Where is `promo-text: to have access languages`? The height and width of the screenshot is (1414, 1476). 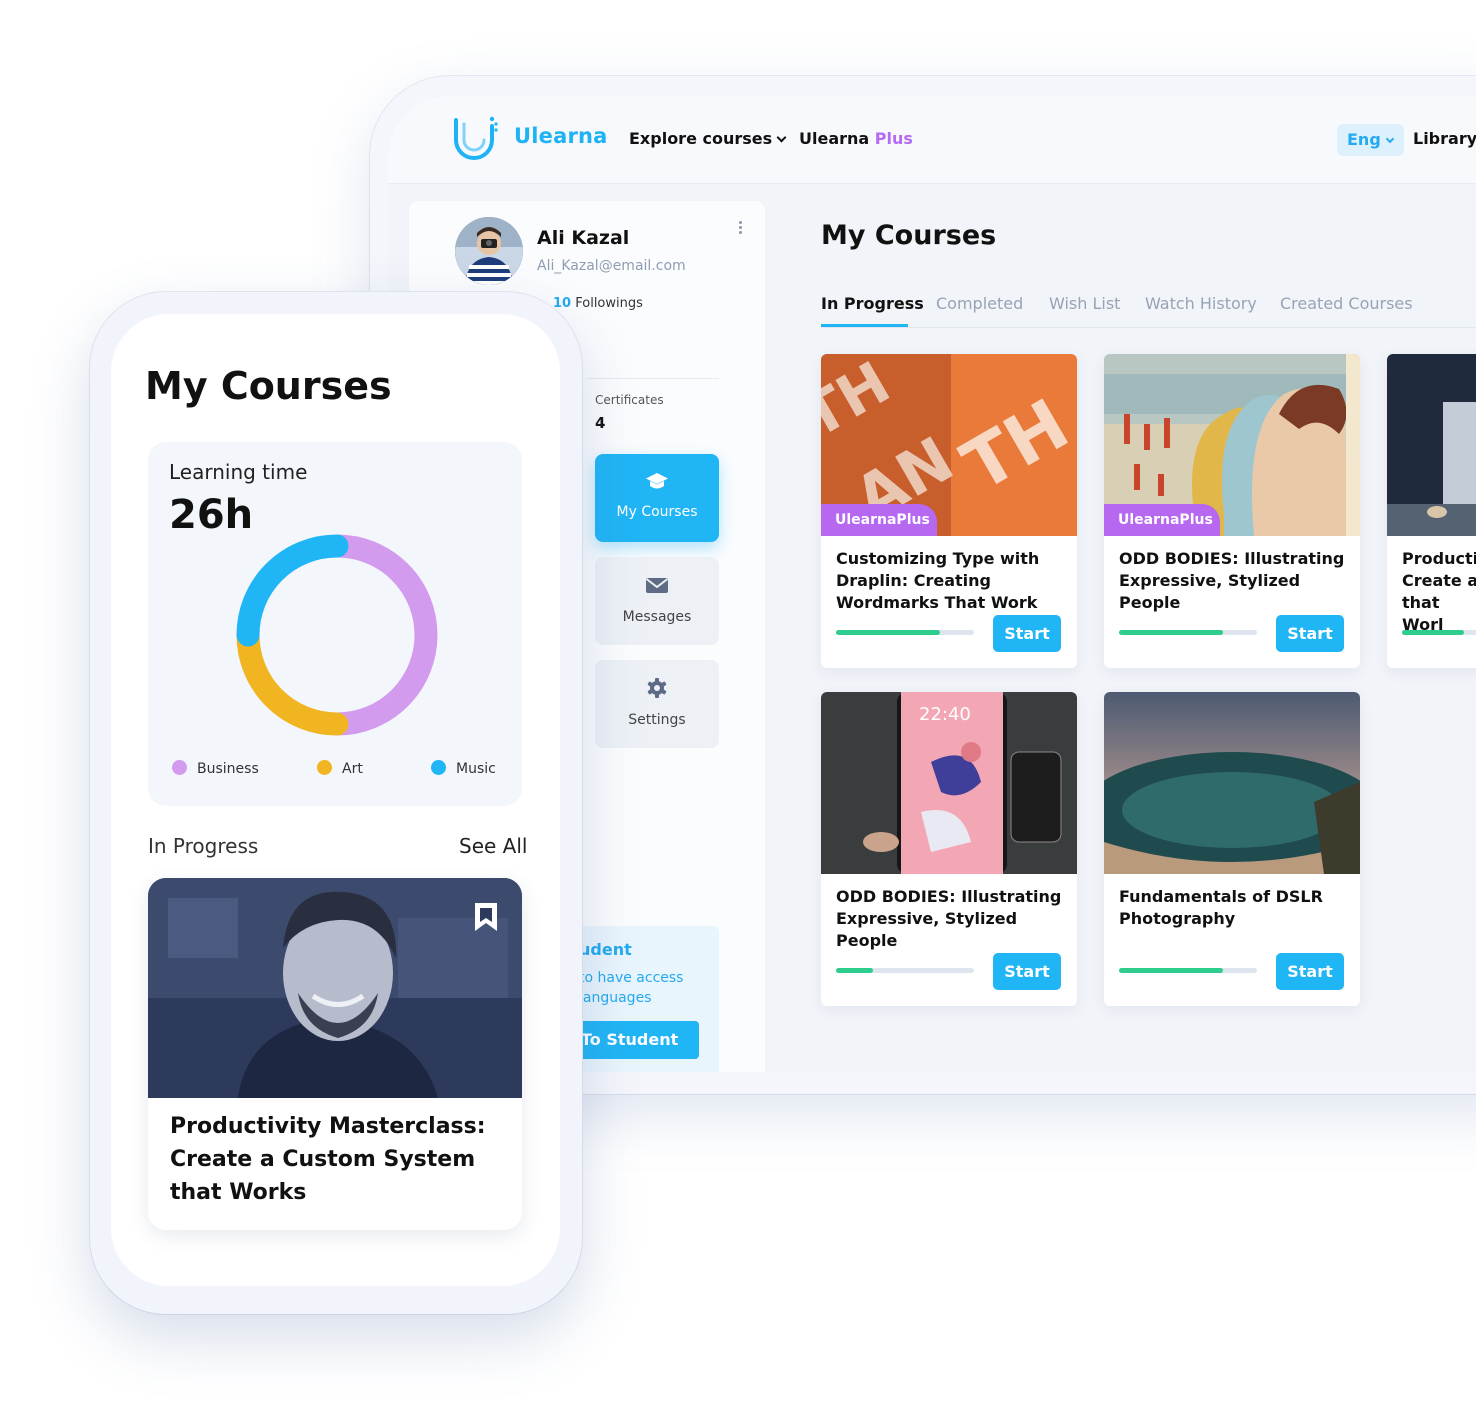
promo-text: to have access languages is located at coordinates (631, 988).